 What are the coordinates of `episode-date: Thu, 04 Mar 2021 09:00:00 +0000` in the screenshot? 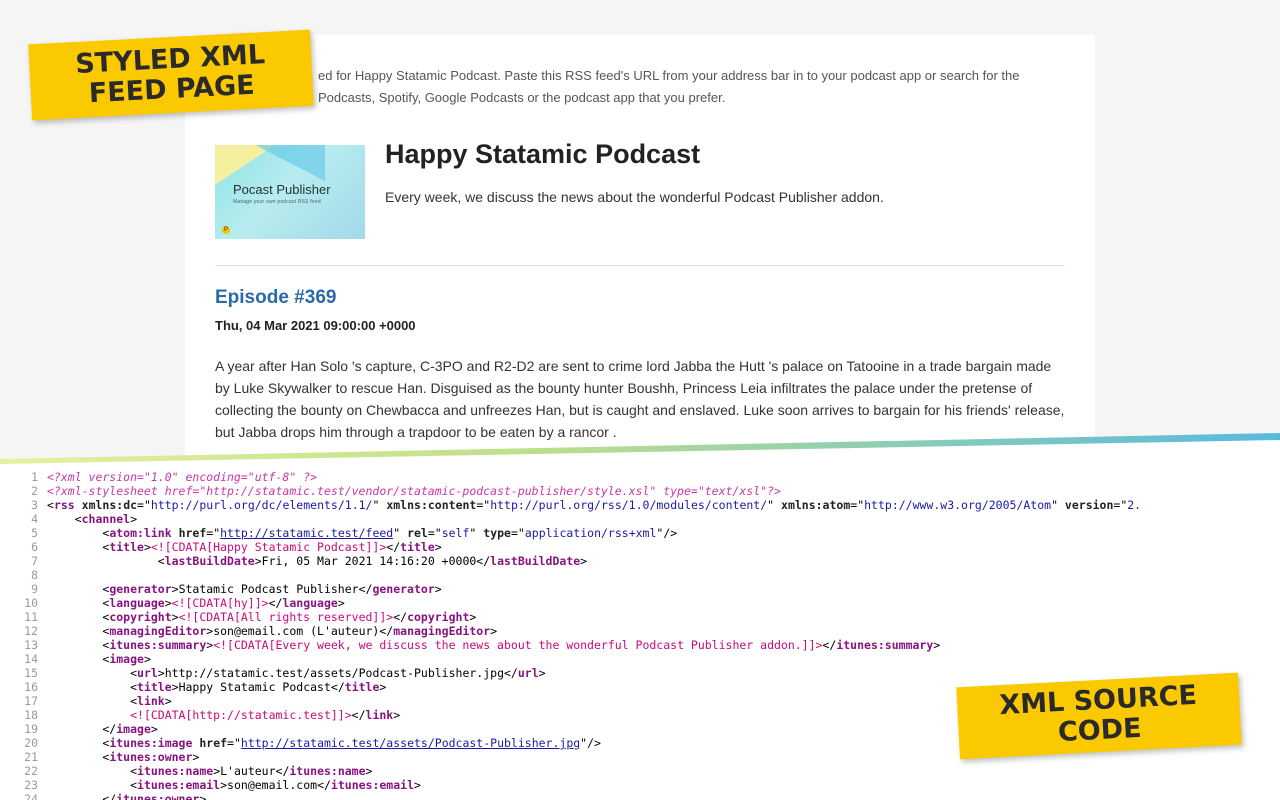 It's located at (315, 325).